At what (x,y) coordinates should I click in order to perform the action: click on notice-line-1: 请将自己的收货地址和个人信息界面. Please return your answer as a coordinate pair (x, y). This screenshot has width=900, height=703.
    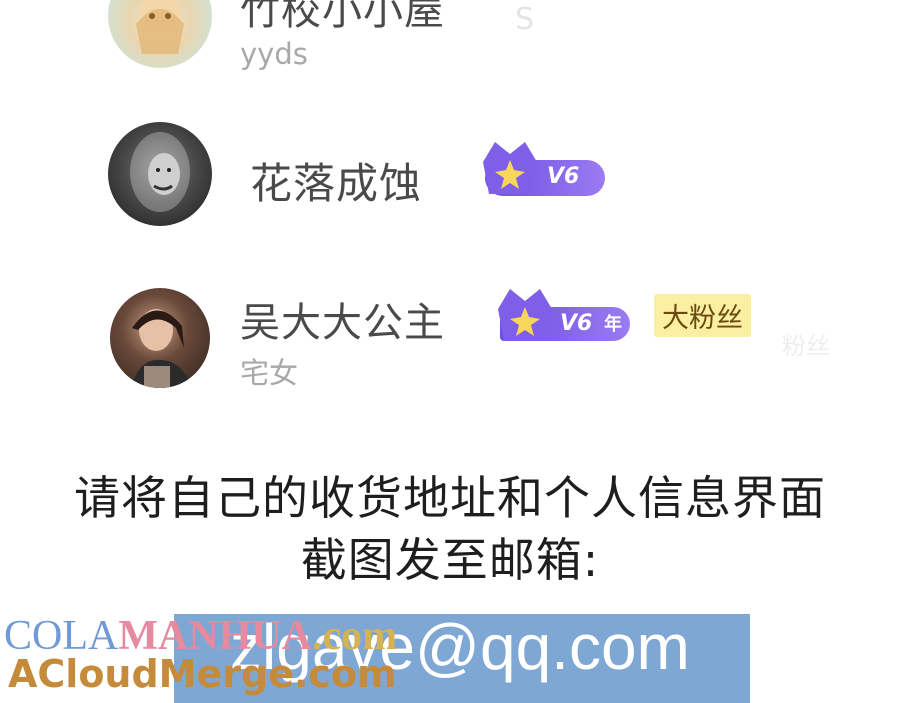
    Looking at the image, I should click on (450, 498).